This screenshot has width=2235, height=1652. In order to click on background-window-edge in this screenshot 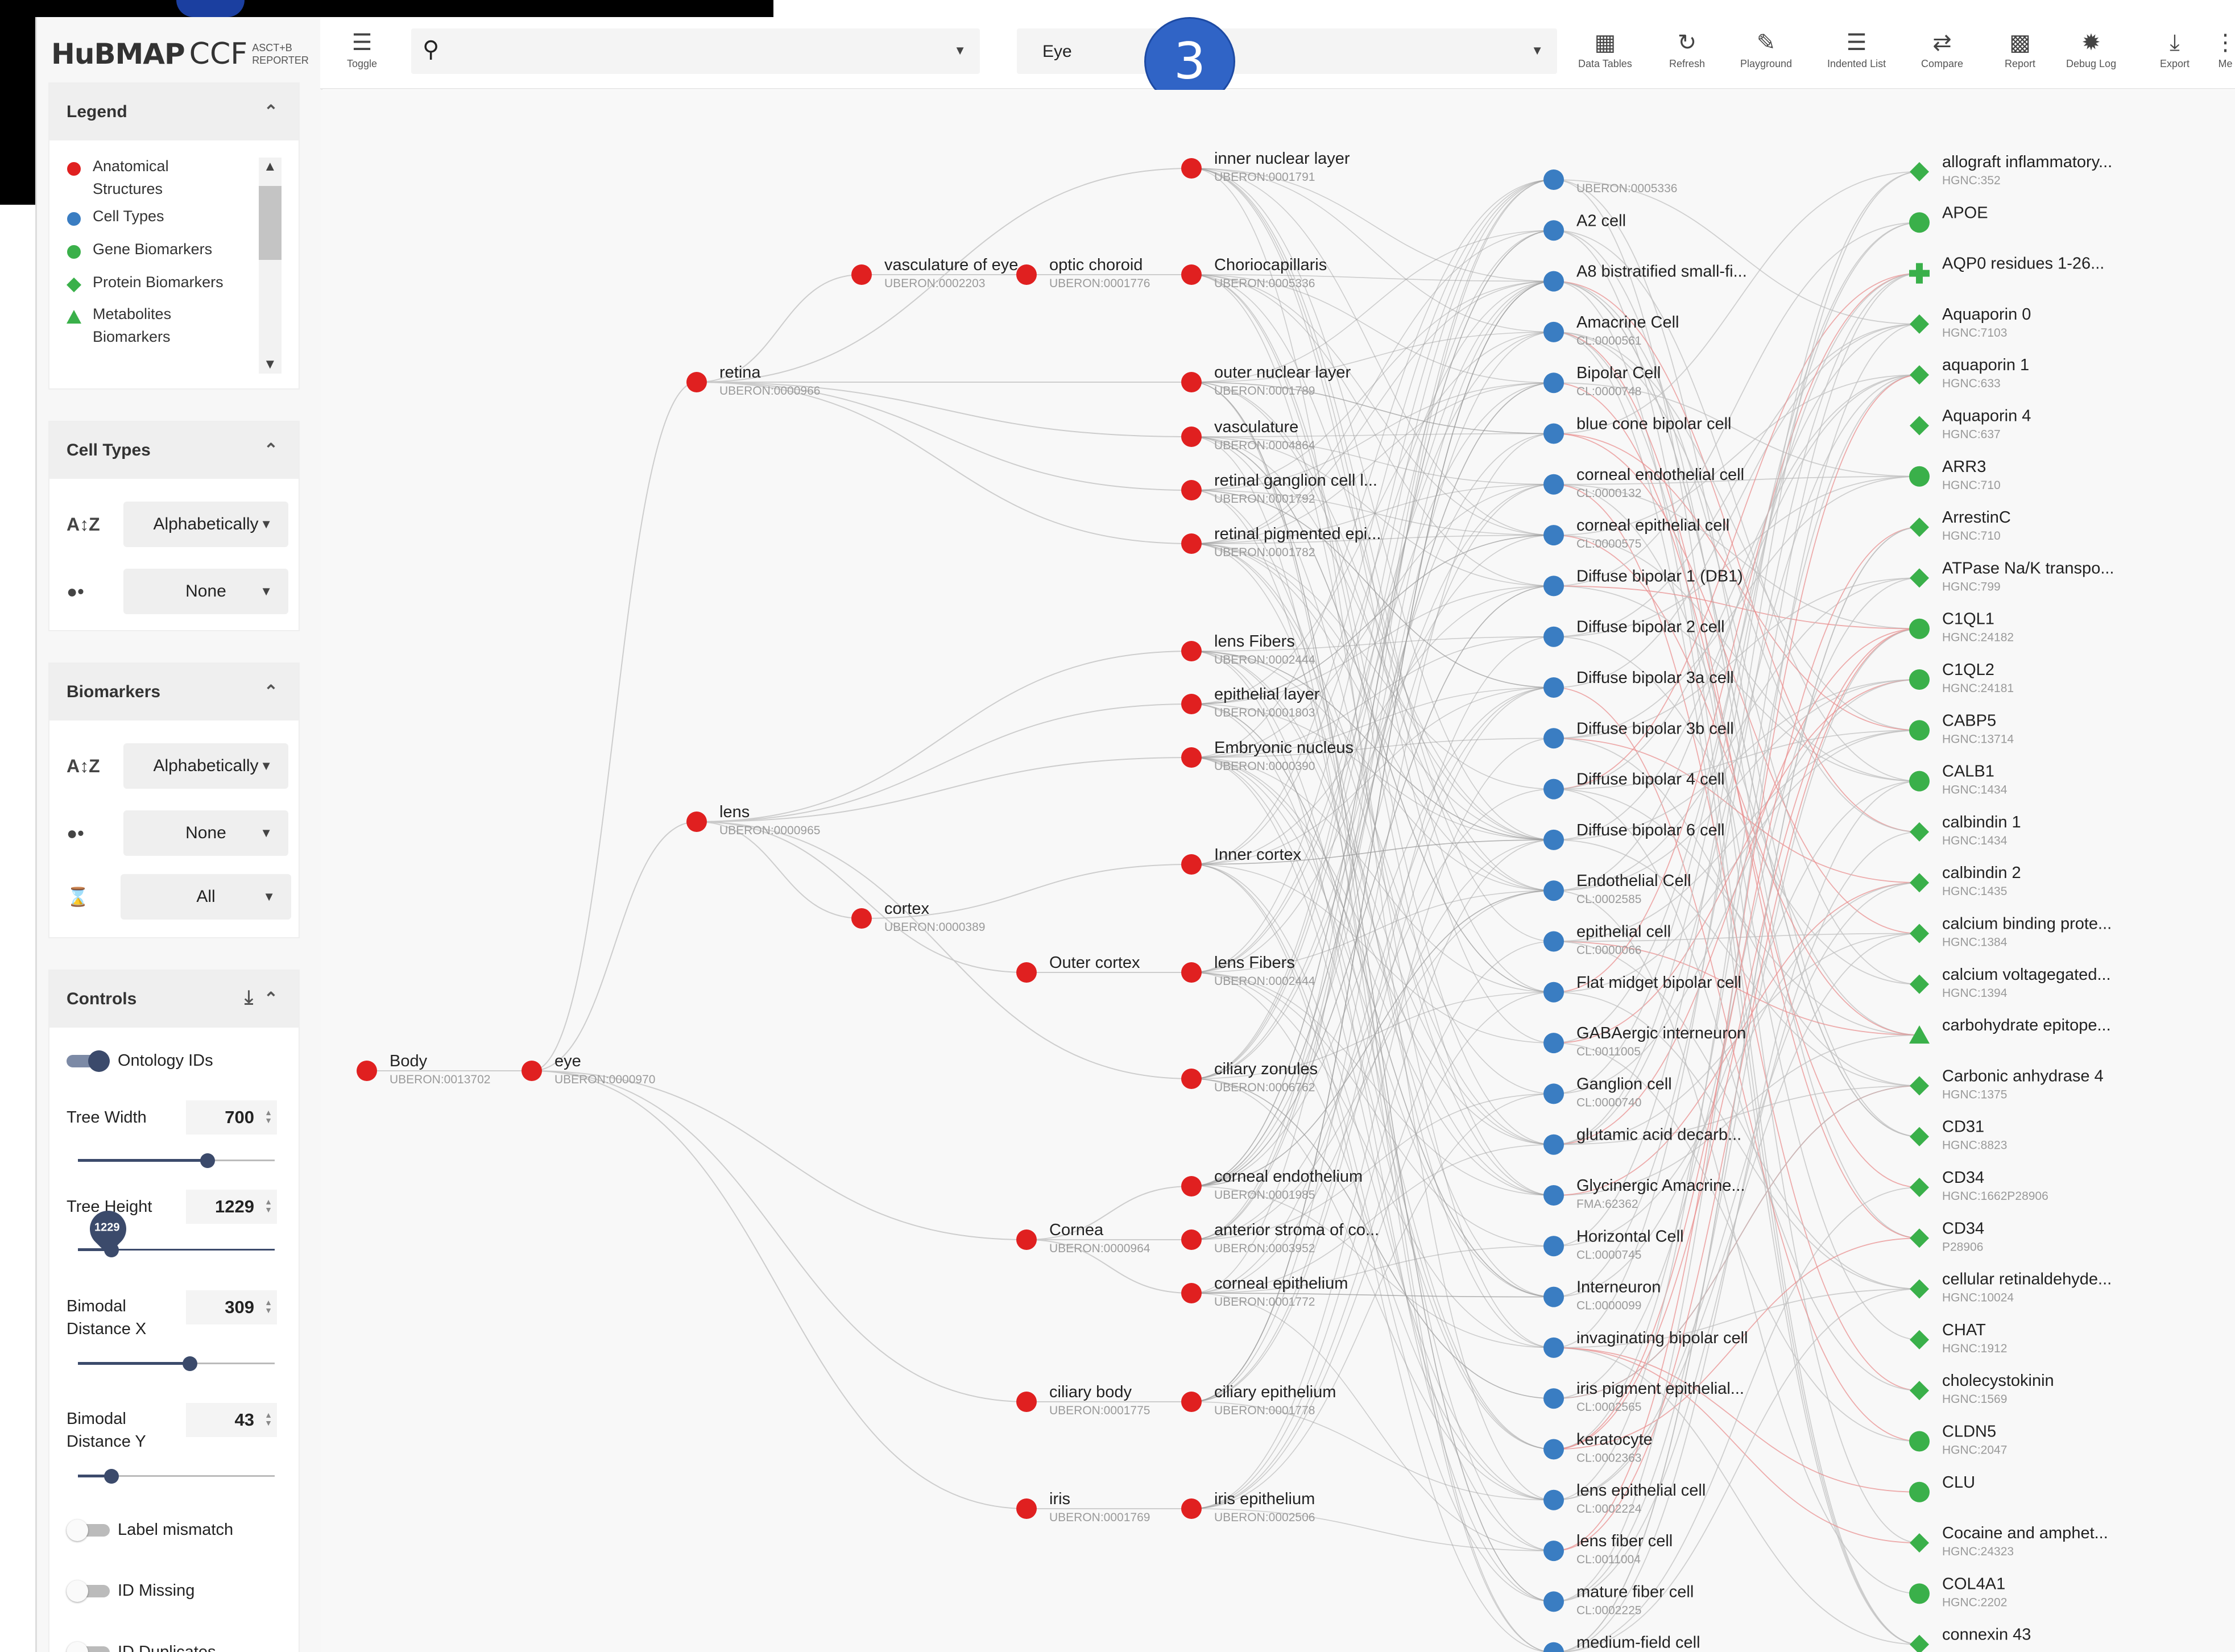, I will do `click(17, 102)`.